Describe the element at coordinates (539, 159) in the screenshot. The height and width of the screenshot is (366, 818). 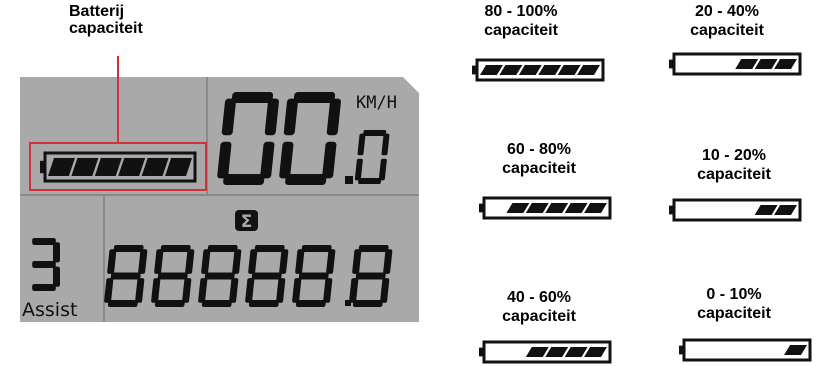
I see `level-label-60-80: 60 - 80% capaciteit` at that location.